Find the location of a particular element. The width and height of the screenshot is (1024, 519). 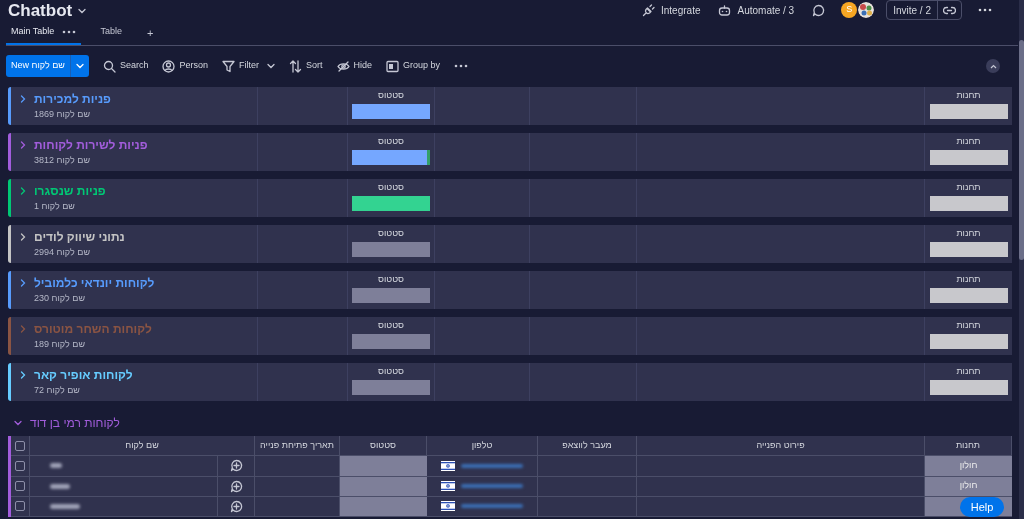

integrate-button: Integrate is located at coordinates (671, 10).